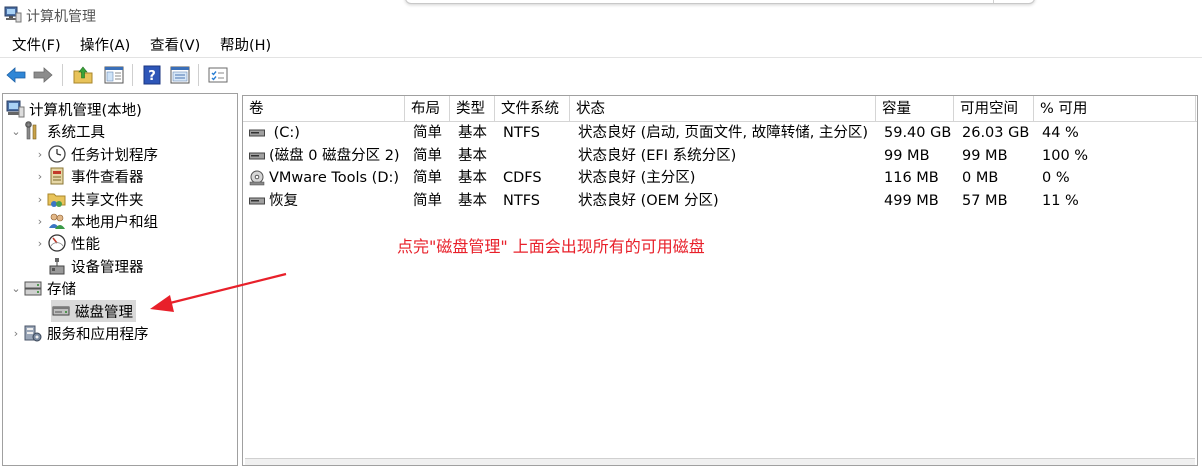 Image resolution: width=1202 pixels, height=466 pixels. What do you see at coordinates (601, 43) in the screenshot?
I see `menu-bar: 文件(F) 操作(A) 查看(V) 帮助(H)` at bounding box center [601, 43].